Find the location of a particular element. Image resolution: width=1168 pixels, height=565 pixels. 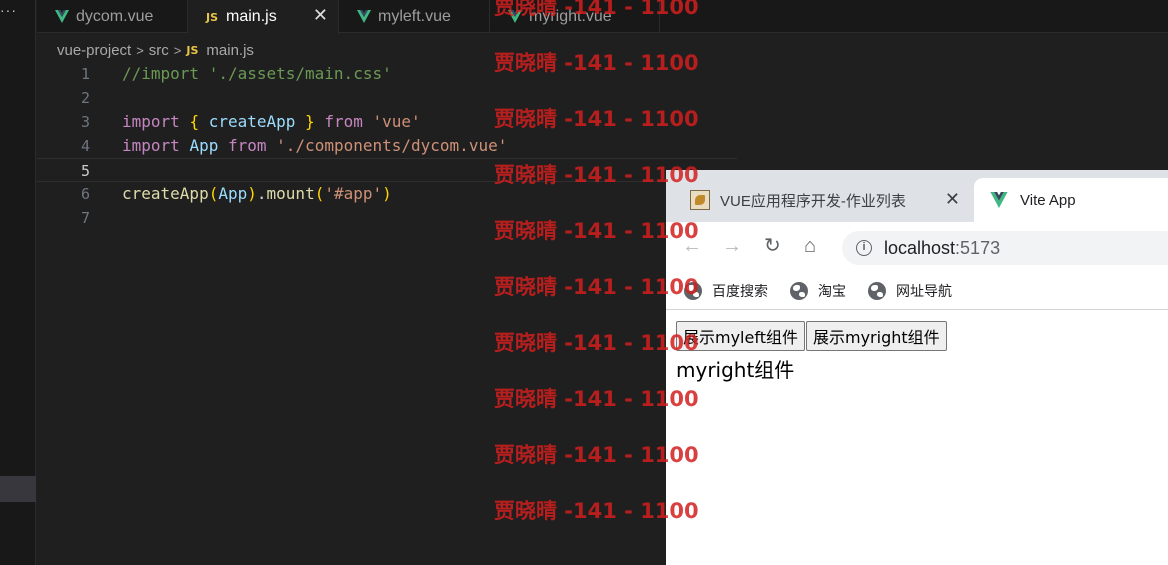

tab-label: main.js is located at coordinates (251, 16).